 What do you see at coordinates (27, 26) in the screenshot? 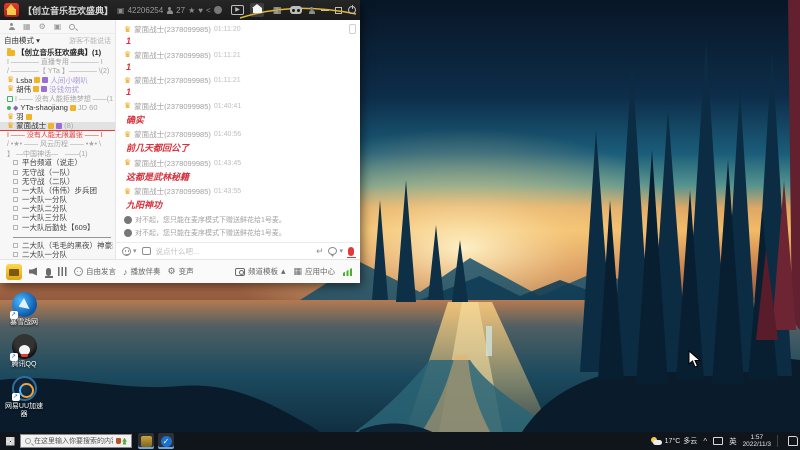
I see `collection-icon: ▦` at bounding box center [27, 26].